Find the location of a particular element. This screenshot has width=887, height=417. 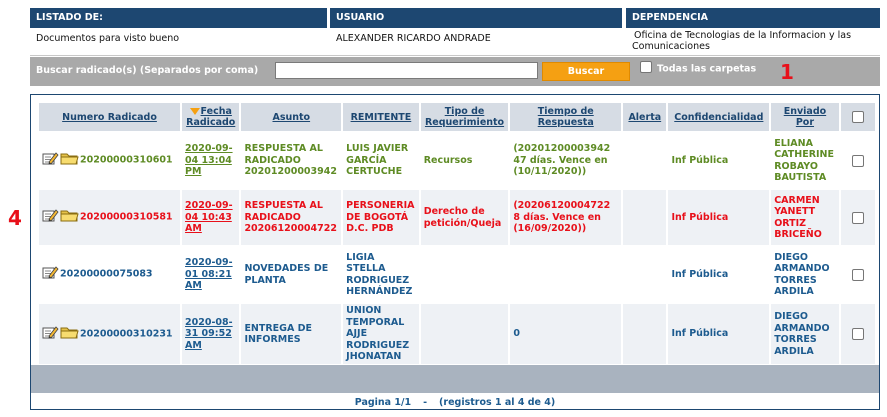

col-header-fecha: Fecha Radicado is located at coordinates (211, 117).